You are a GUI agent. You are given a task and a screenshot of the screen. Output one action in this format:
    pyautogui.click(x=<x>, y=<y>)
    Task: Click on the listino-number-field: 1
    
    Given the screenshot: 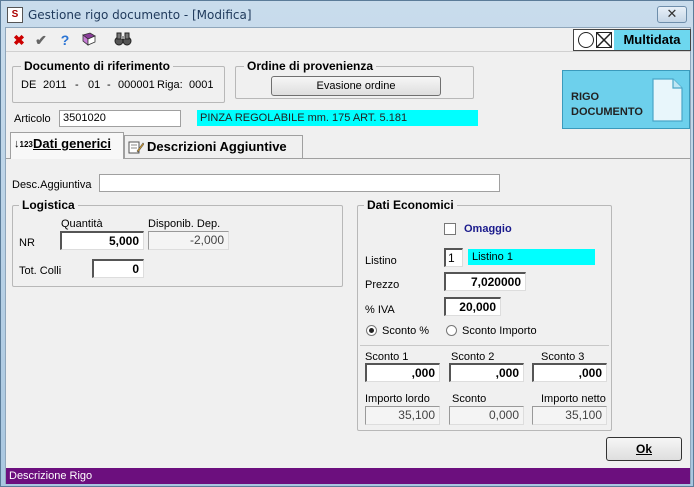 What is the action you would take?
    pyautogui.click(x=453, y=257)
    